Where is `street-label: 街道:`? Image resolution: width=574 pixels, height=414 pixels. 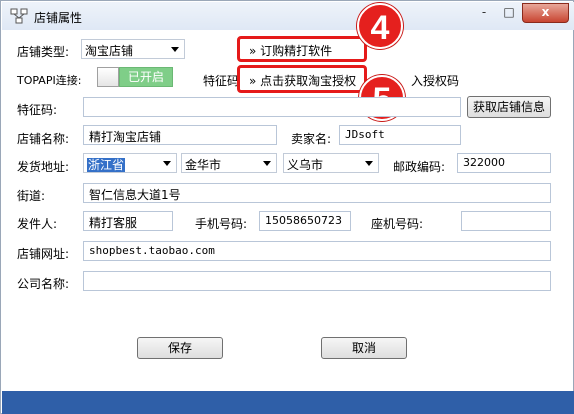 street-label: 街道: is located at coordinates (31, 196).